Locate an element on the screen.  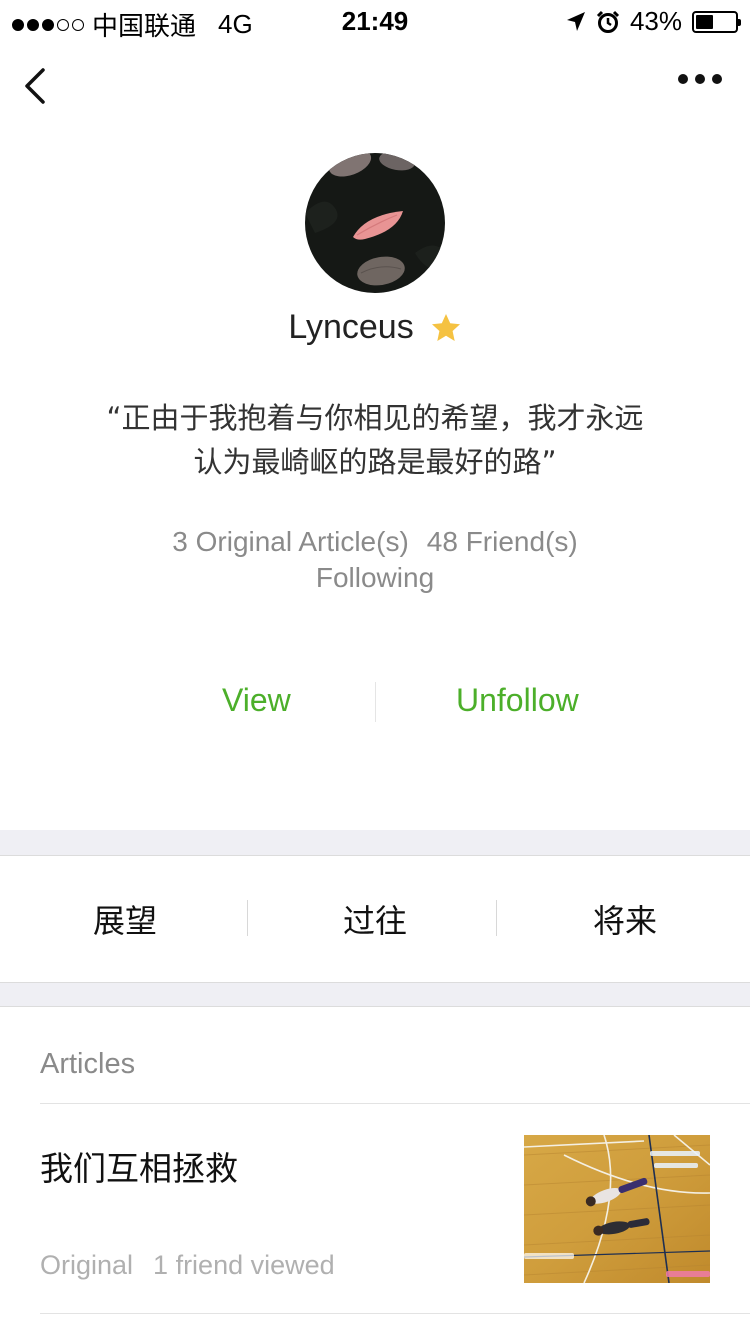
article-thumbnail-image is located at coordinates (617, 1209).